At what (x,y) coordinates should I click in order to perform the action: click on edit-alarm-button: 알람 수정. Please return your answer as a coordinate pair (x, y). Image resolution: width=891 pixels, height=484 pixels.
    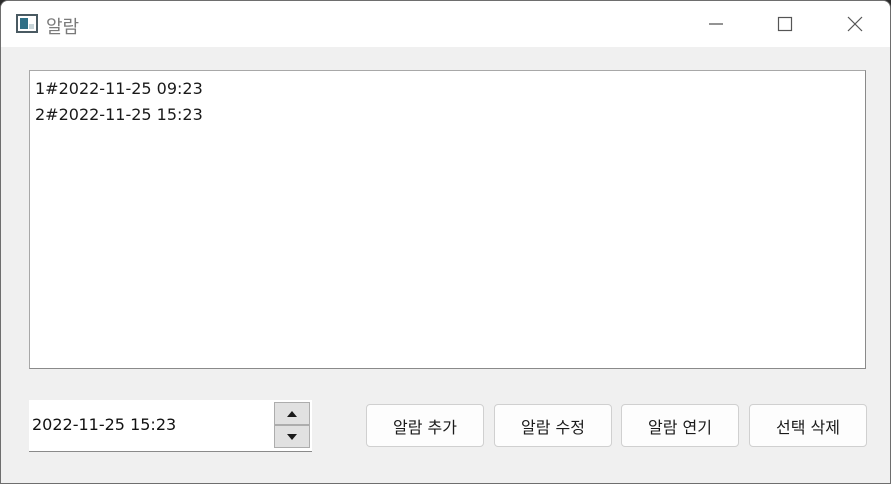
    Looking at the image, I should click on (553, 425).